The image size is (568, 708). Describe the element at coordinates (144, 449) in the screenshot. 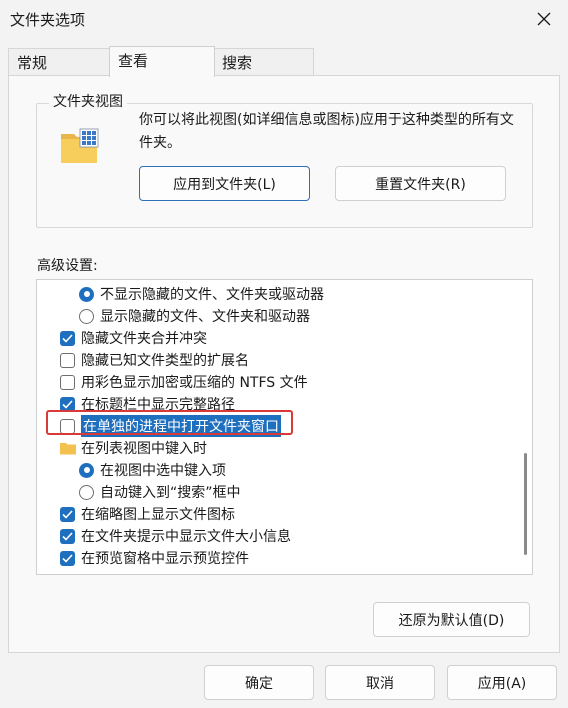

I see `list-item-label: 在列表视图中键入时` at that location.